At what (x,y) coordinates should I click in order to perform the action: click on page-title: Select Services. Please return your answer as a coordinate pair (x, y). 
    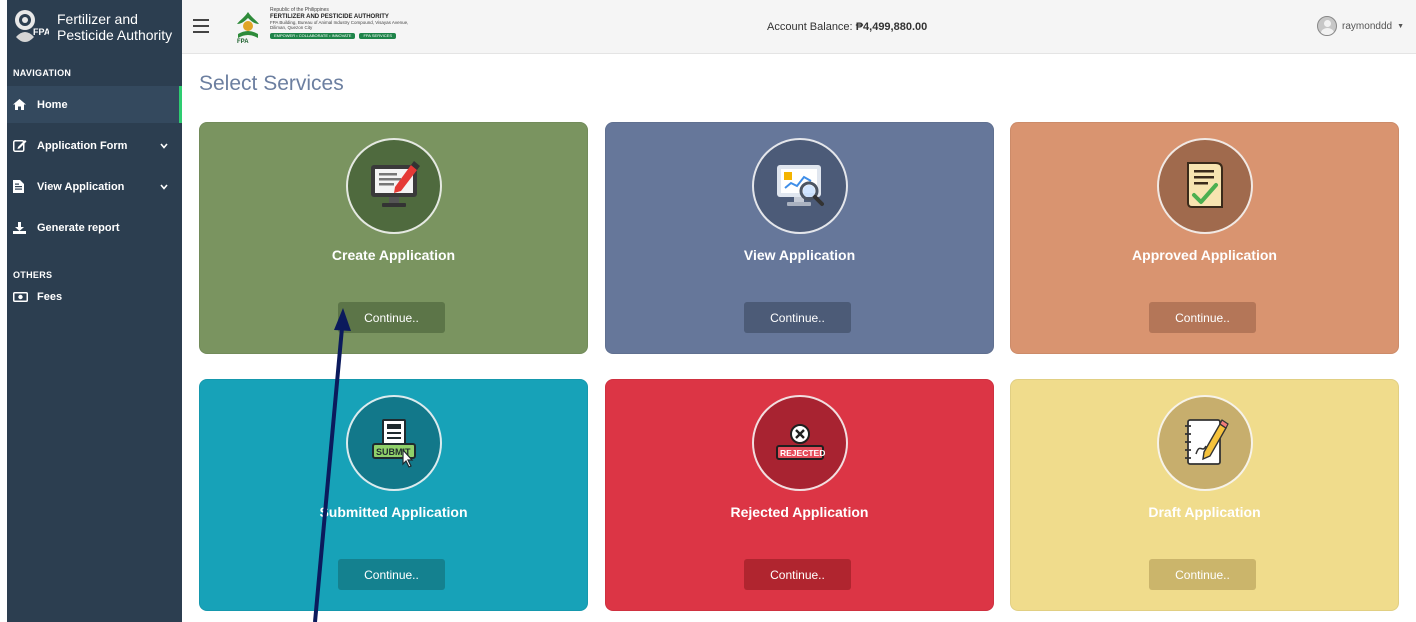
    Looking at the image, I should click on (271, 83).